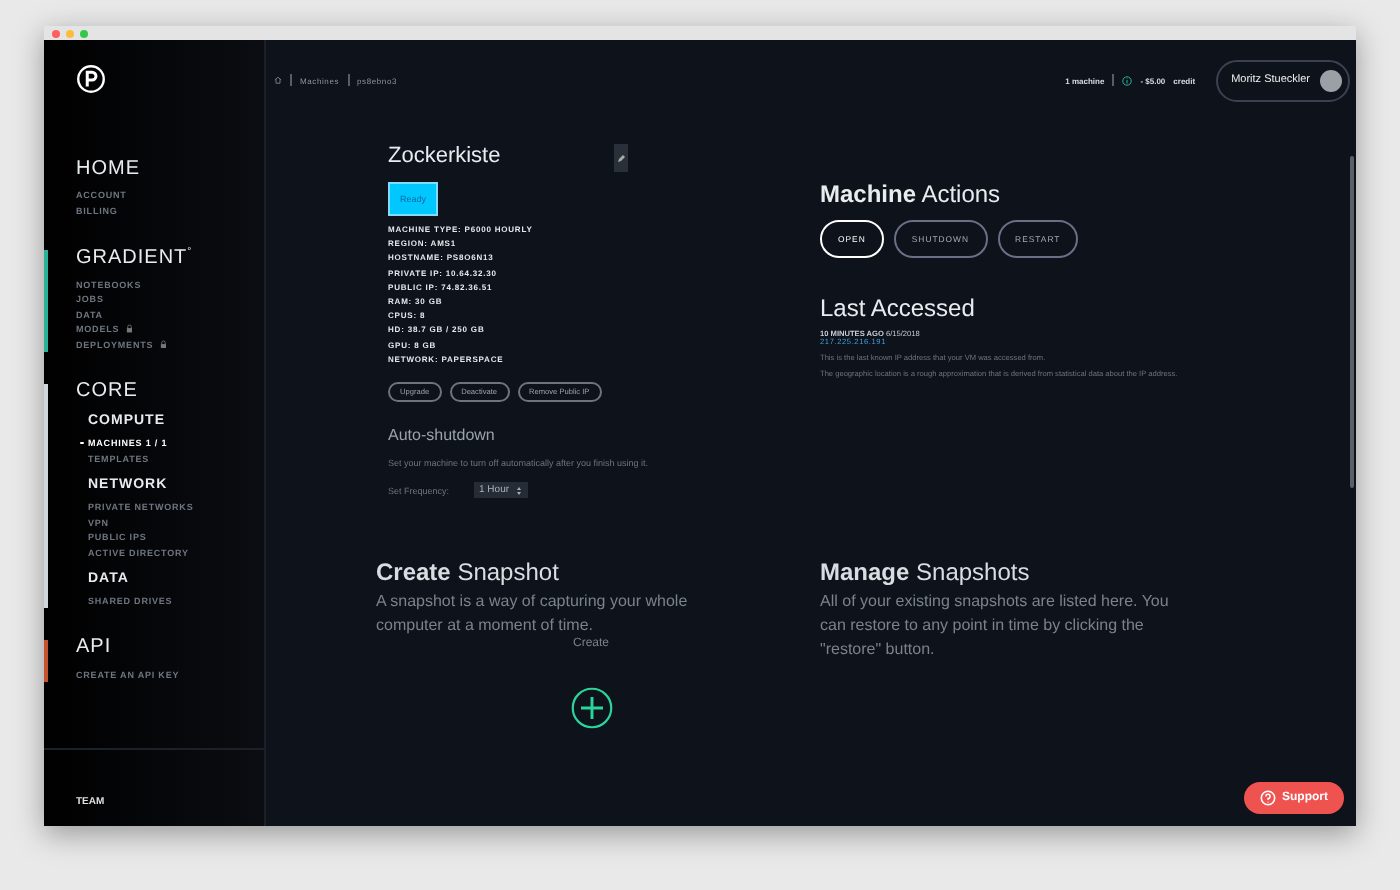  Describe the element at coordinates (995, 626) in the screenshot. I see `manage-snapshots-description: All of your existing snapshots are listed here. You can restore to any point in time by clicking the "restore" button.` at that location.